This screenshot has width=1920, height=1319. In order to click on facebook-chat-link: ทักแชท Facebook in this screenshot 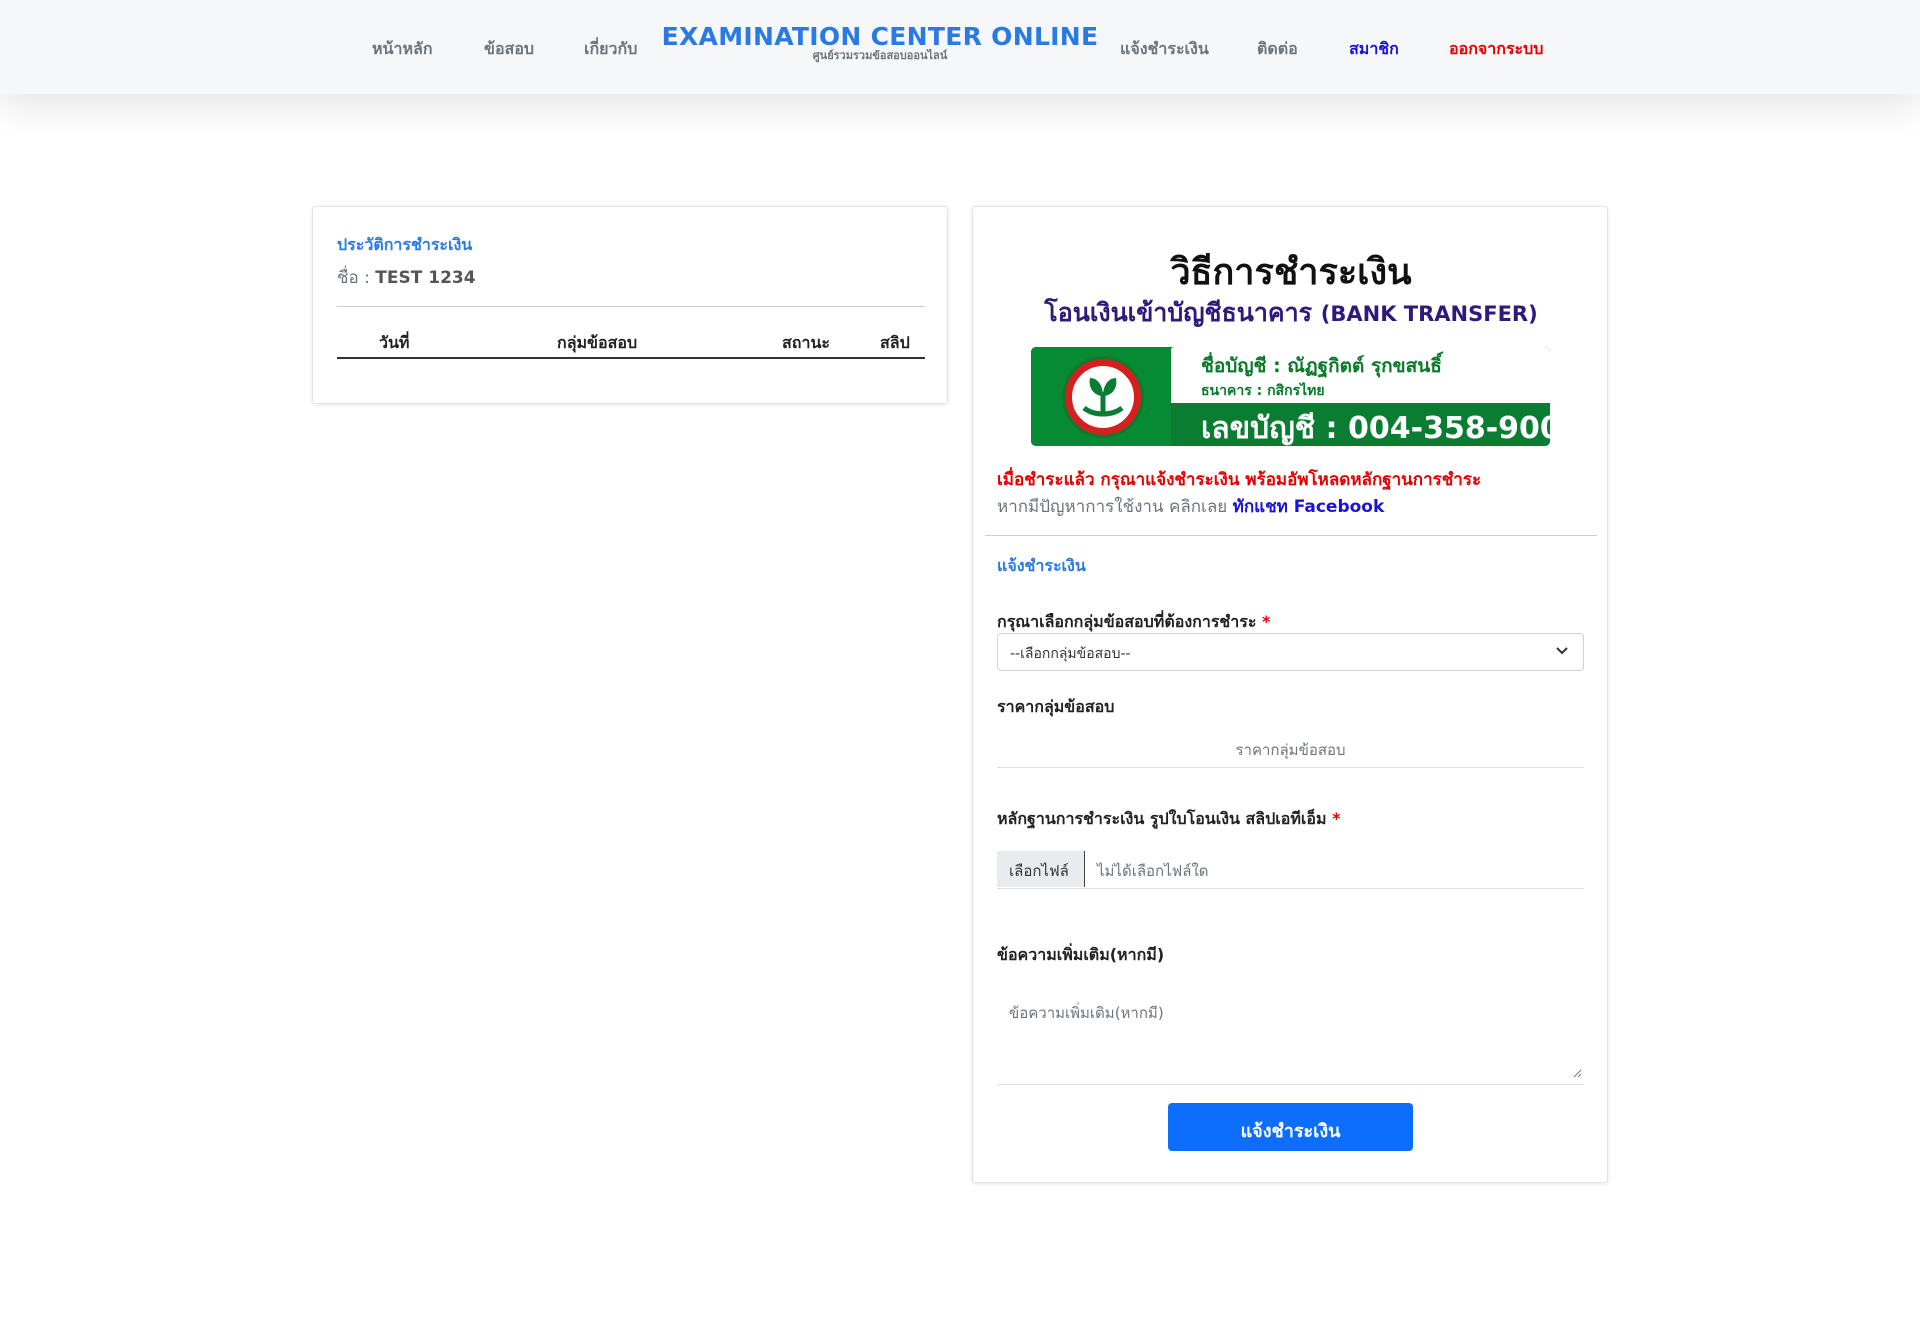, I will do `click(1309, 507)`.